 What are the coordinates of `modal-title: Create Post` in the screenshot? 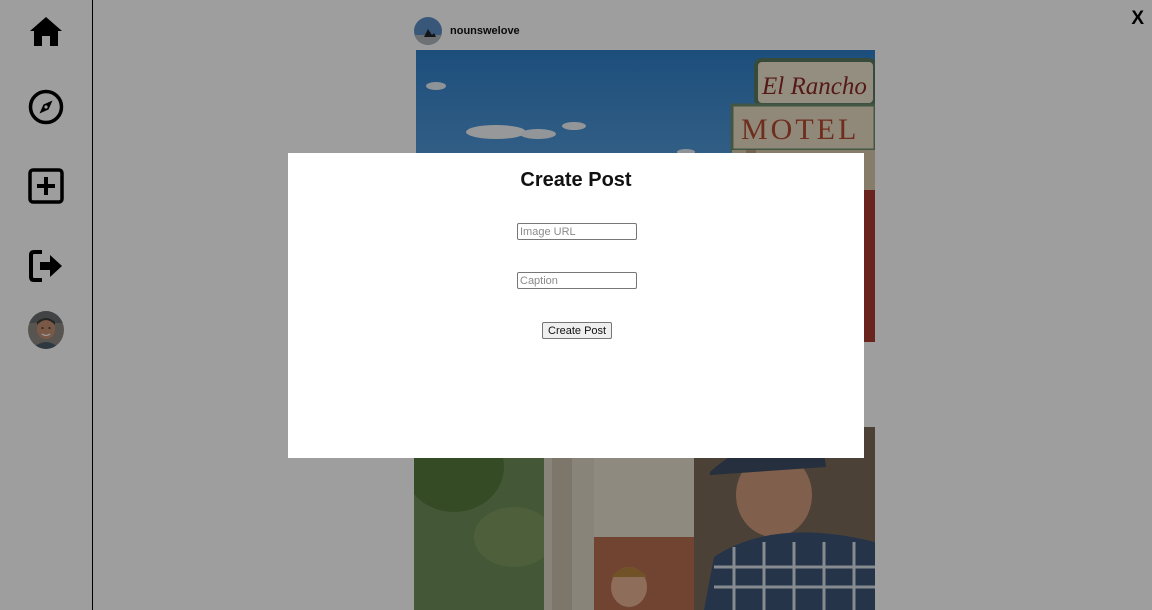 It's located at (576, 180).